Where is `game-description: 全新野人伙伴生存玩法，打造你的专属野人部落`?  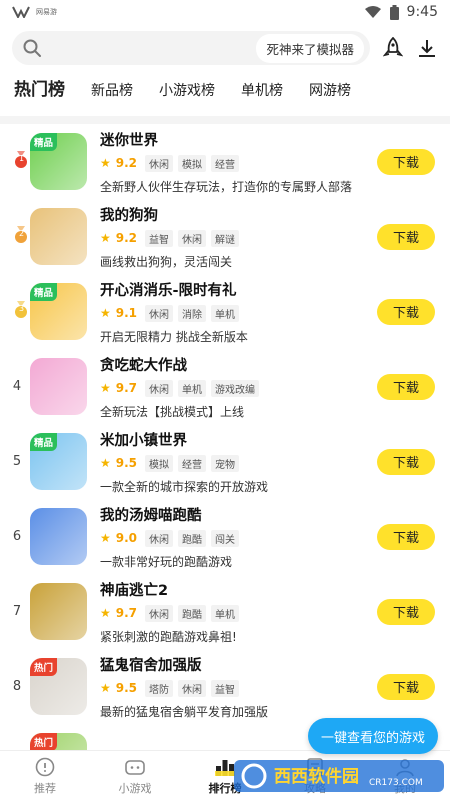 game-description: 全新野人伙伴生存玩法，打造你的专属野人部落 is located at coordinates (226, 186).